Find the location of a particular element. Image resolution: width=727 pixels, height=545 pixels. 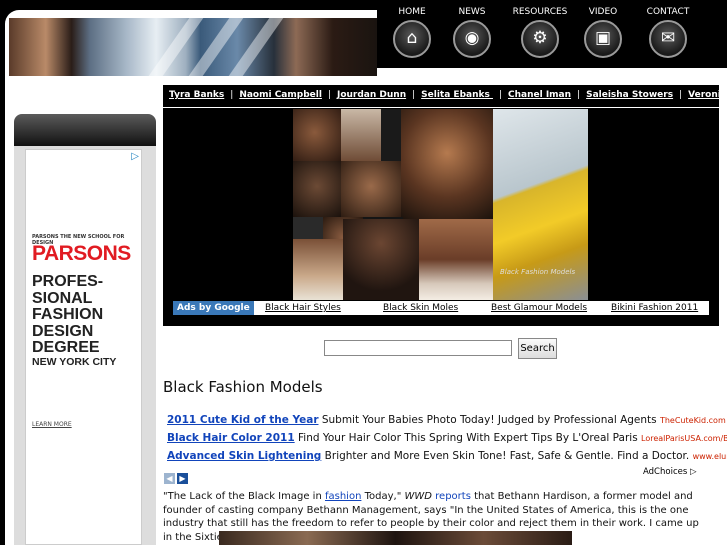

model-link-jourdan-dunn: Jourdan Dunn is located at coordinates (371, 95).